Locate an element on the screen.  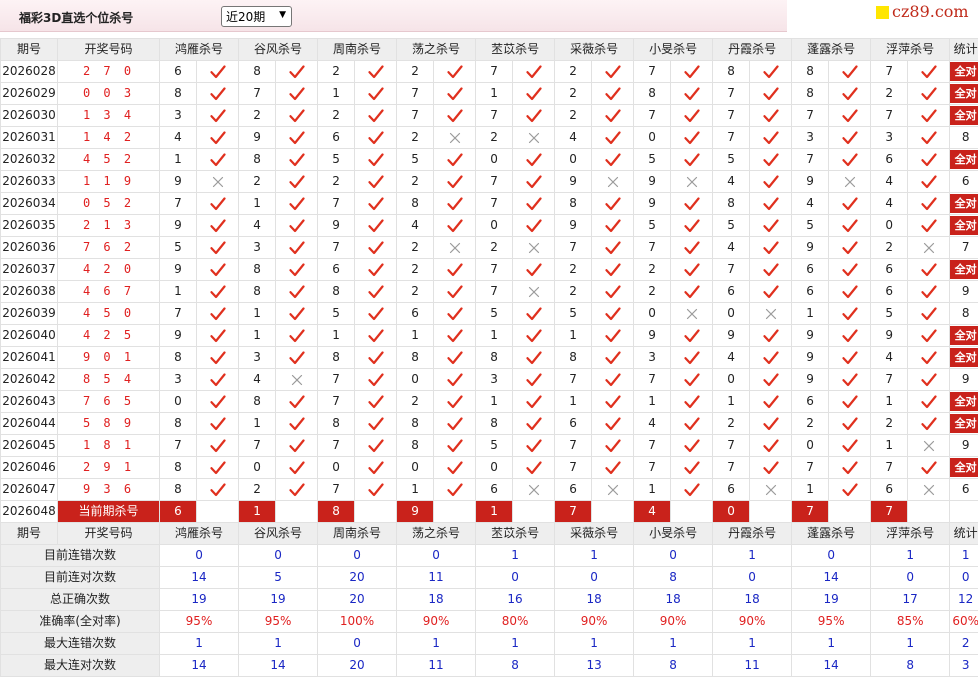
summary-value: 95% is located at coordinates (199, 622).